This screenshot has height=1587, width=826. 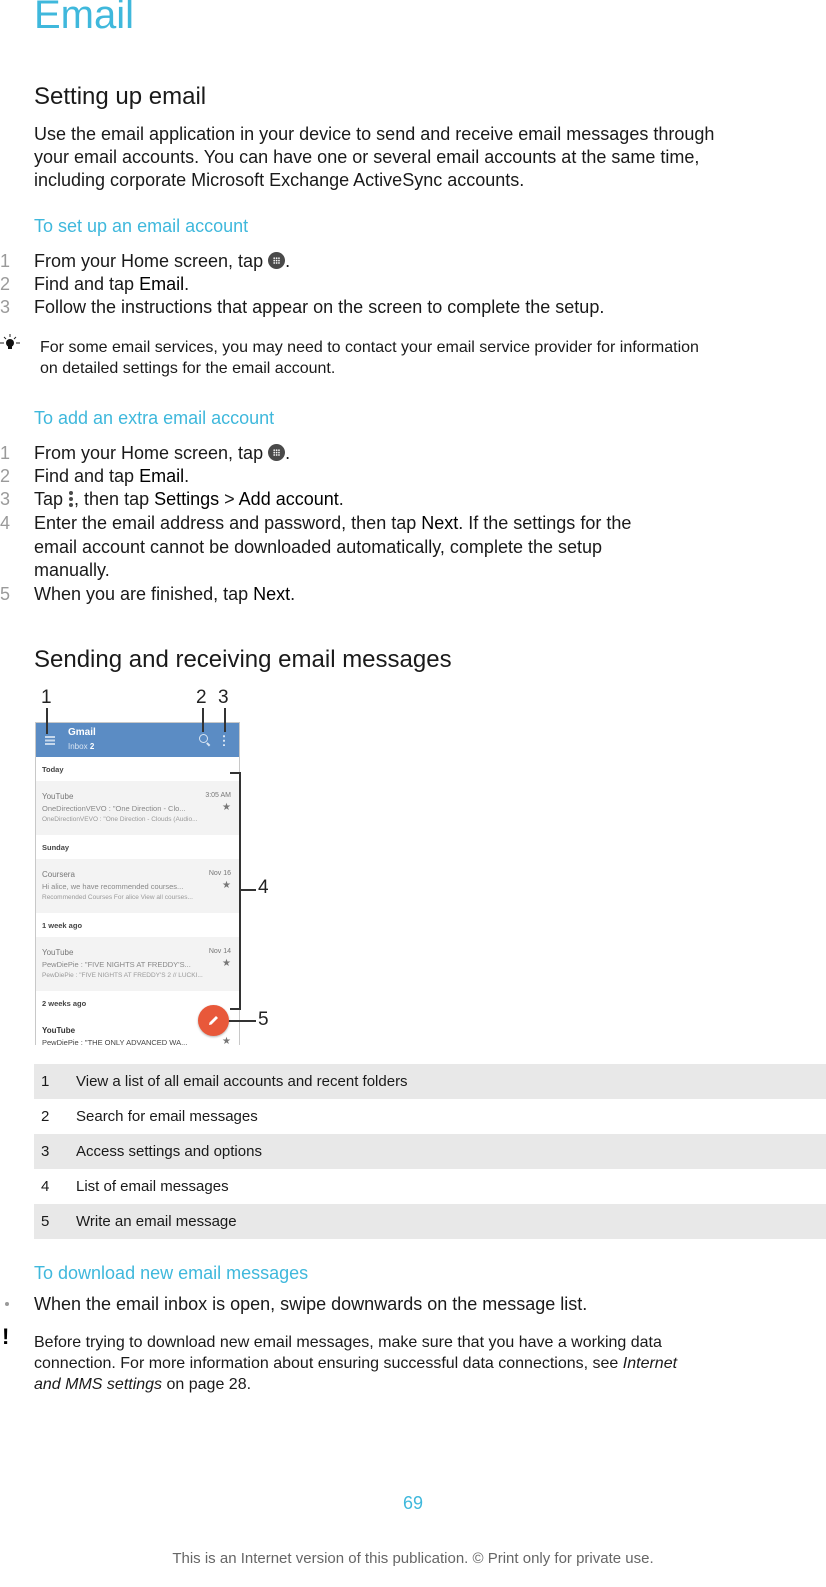 I want to click on message-list-bracket, so click(x=235, y=891).